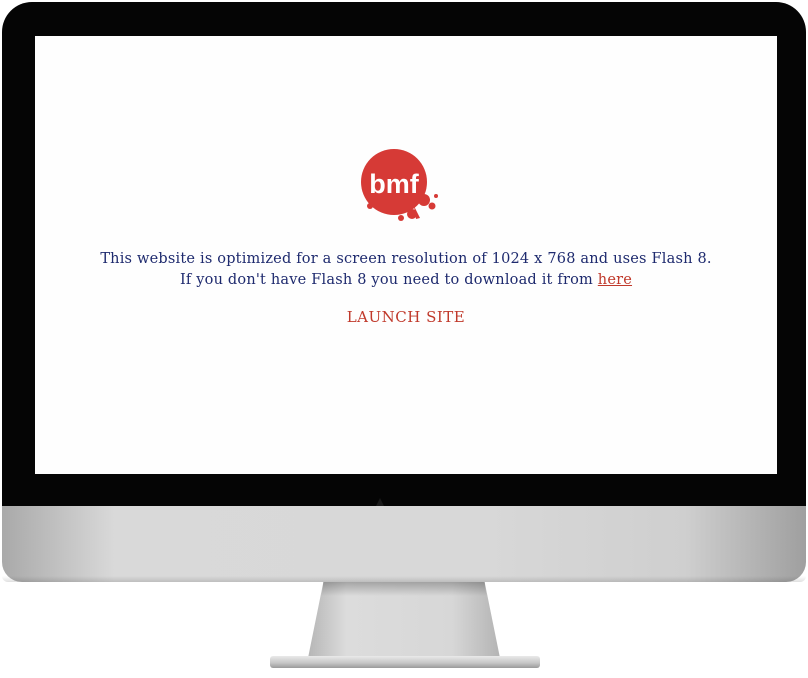 The image size is (808, 678). I want to click on monitor-chin, so click(404, 544).